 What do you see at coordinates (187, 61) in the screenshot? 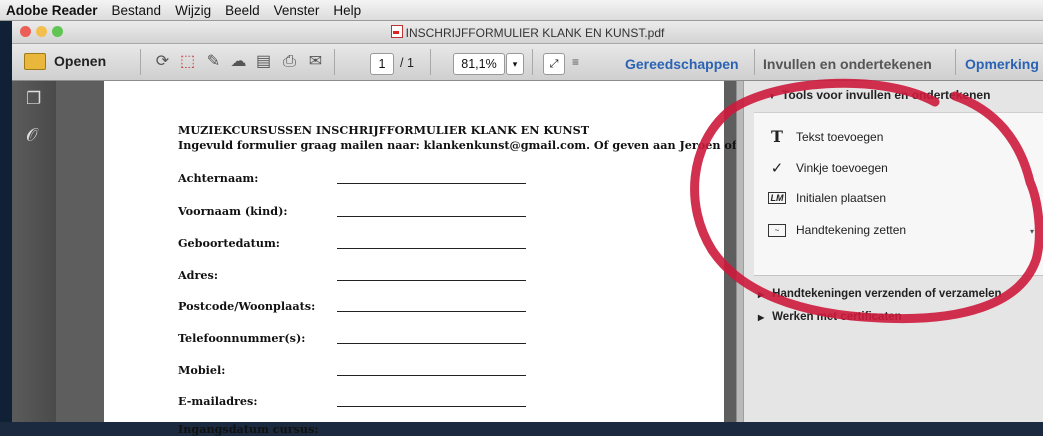
I see `export-pdf-icon: ⬚` at bounding box center [187, 61].